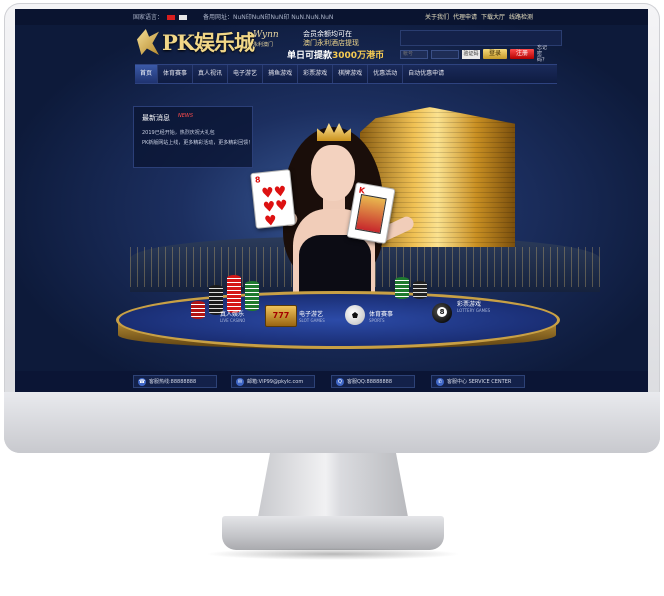 This screenshot has height=596, width=664. What do you see at coordinates (146, 74) in the screenshot?
I see `nav-item-home: 首页` at bounding box center [146, 74].